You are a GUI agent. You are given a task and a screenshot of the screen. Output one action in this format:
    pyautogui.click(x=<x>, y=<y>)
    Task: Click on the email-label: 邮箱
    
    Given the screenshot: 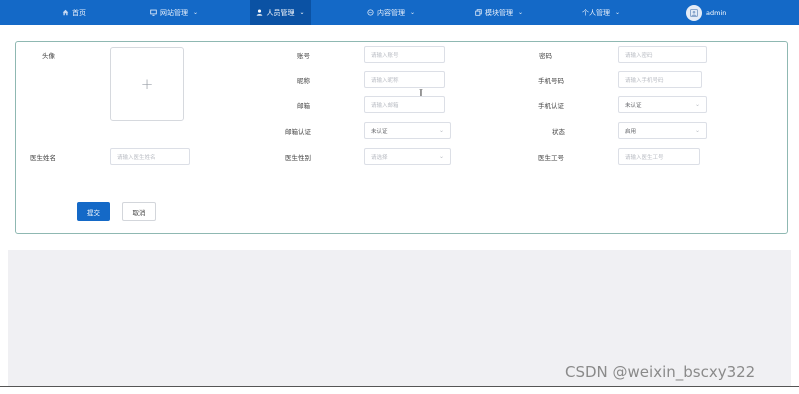 What is the action you would take?
    pyautogui.click(x=303, y=106)
    